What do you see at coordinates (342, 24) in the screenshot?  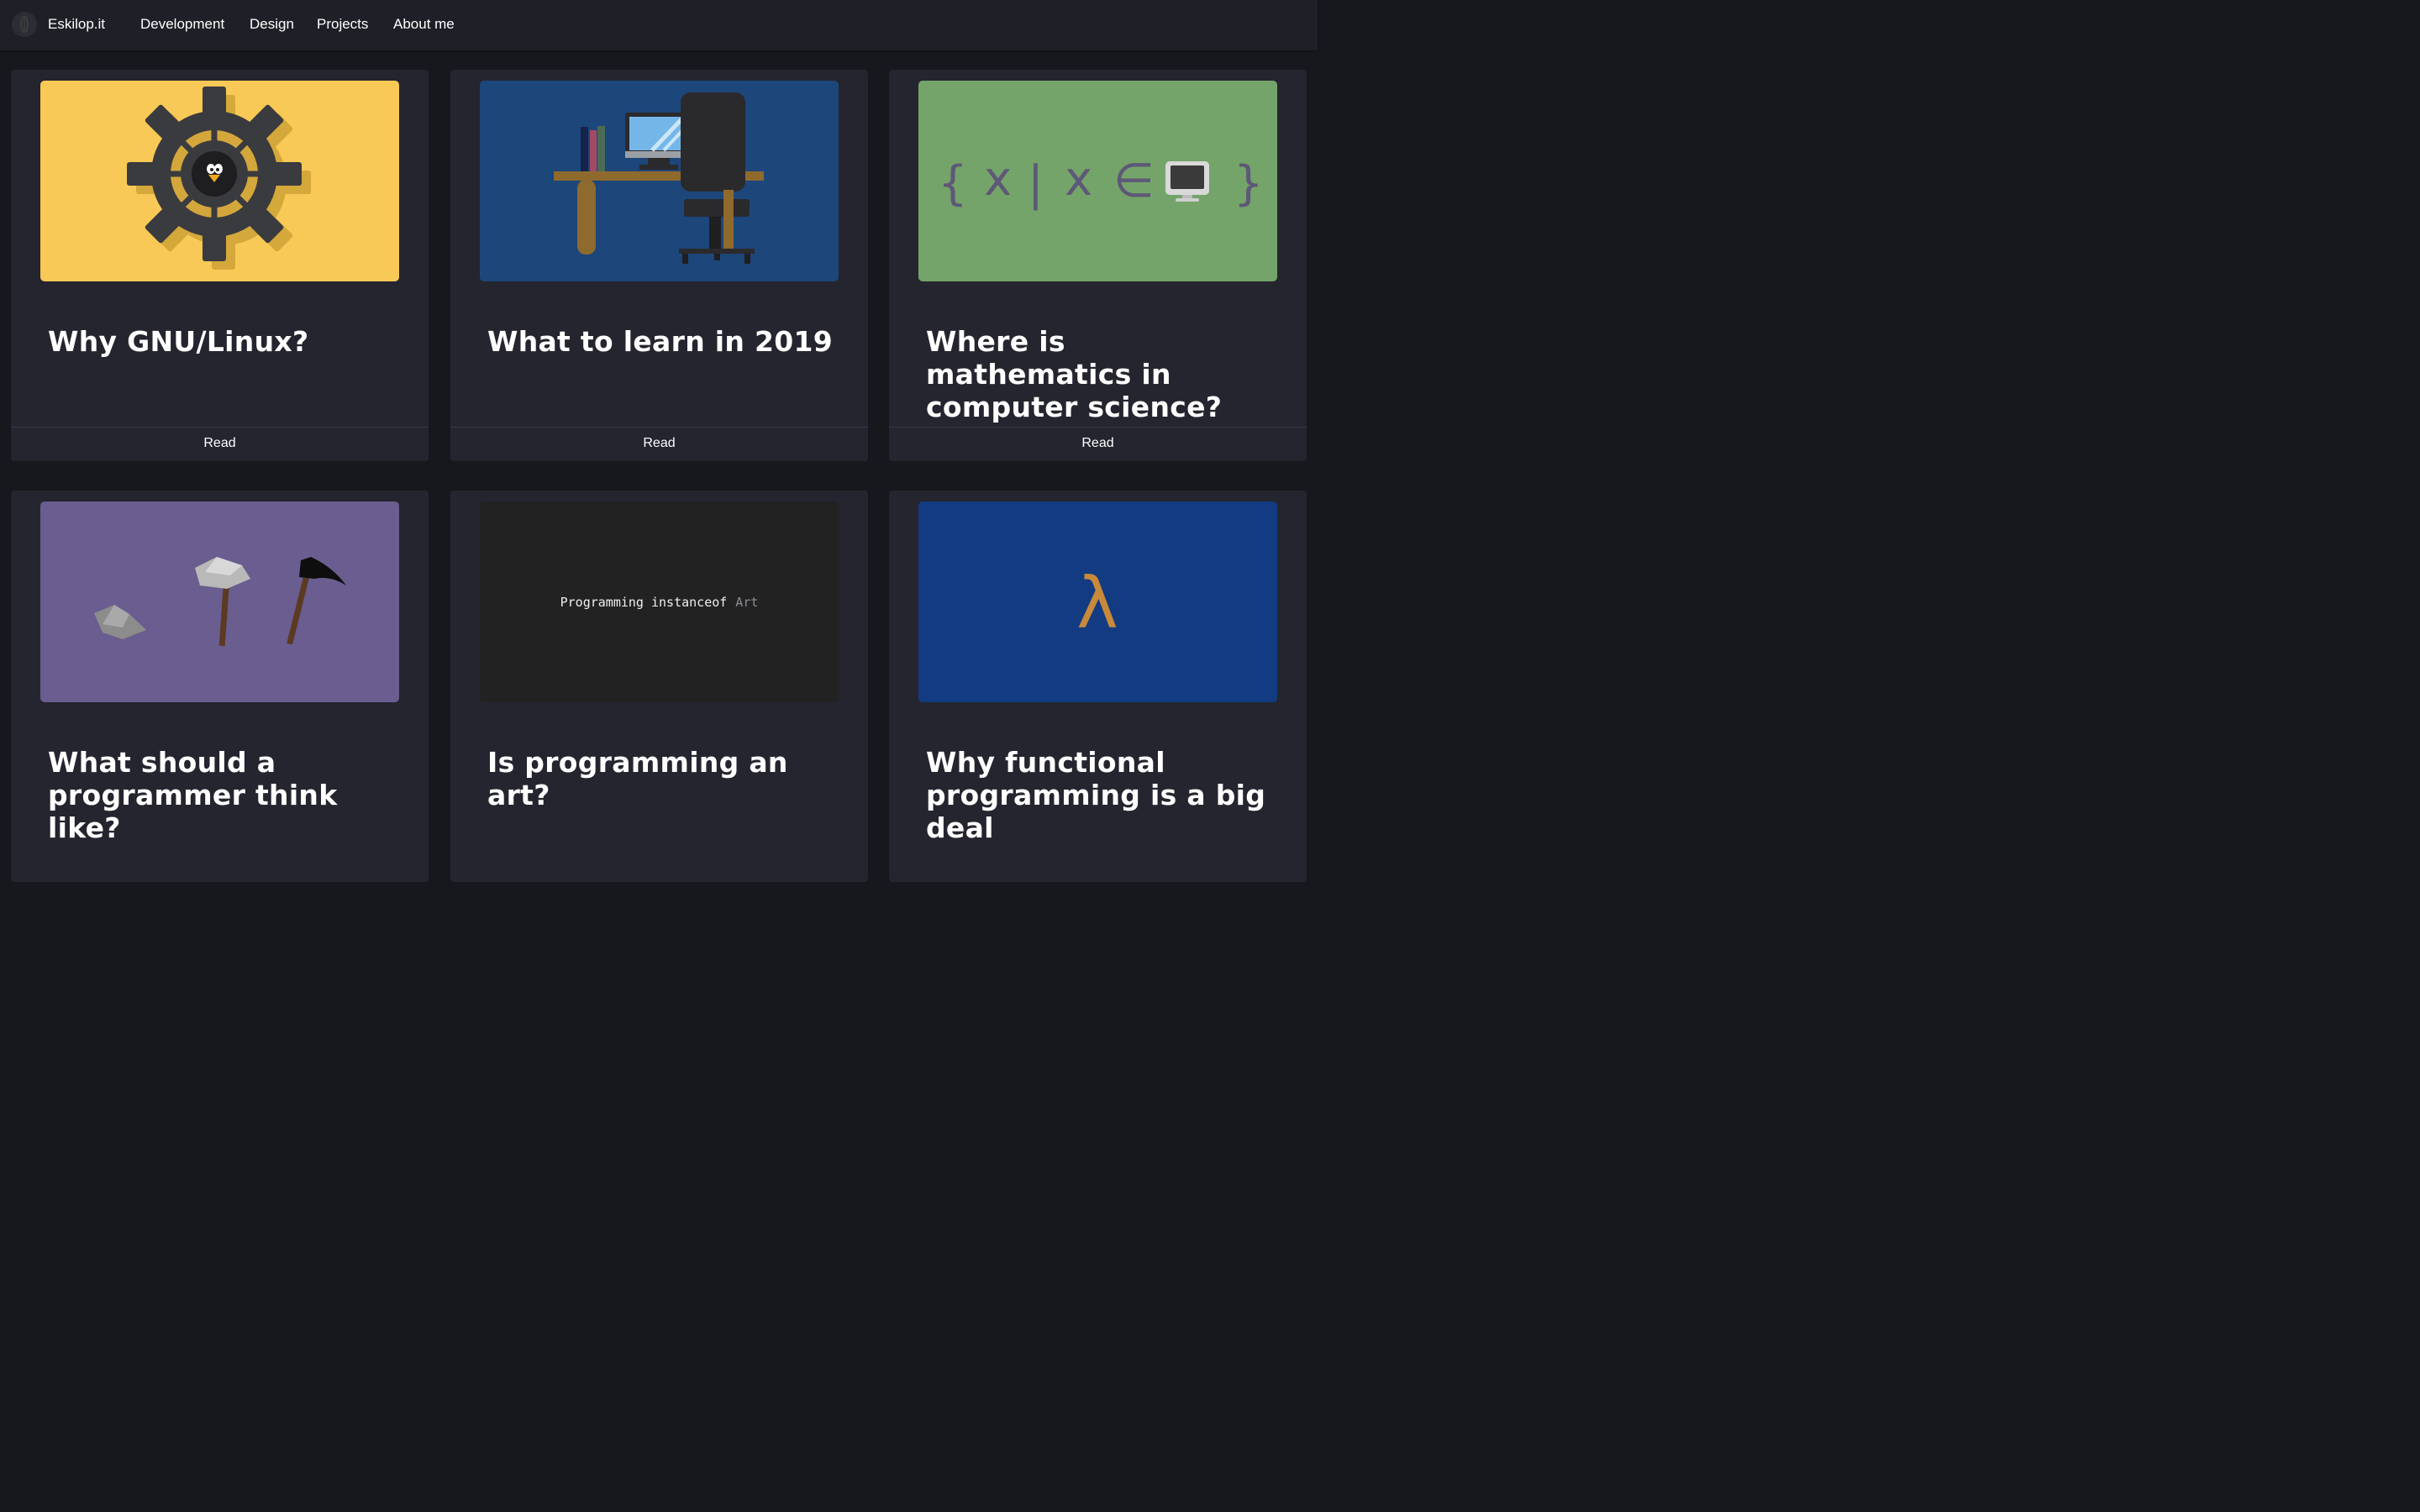 I see `nav-projects: Projects` at bounding box center [342, 24].